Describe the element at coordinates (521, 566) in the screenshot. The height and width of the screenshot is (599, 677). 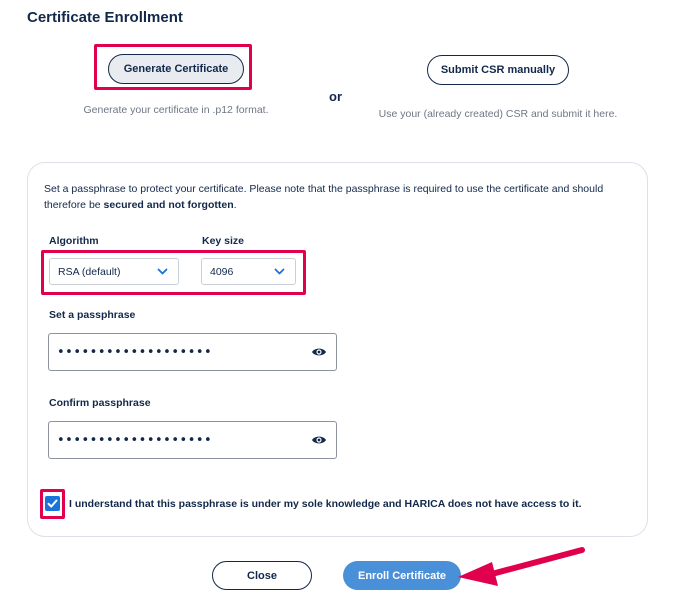
I see `arrow-left-icon` at that location.